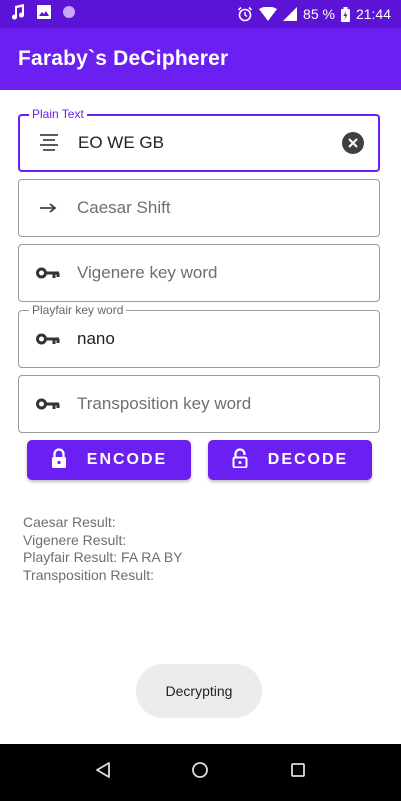 The width and height of the screenshot is (401, 801). I want to click on wifi-icon, so click(268, 14).